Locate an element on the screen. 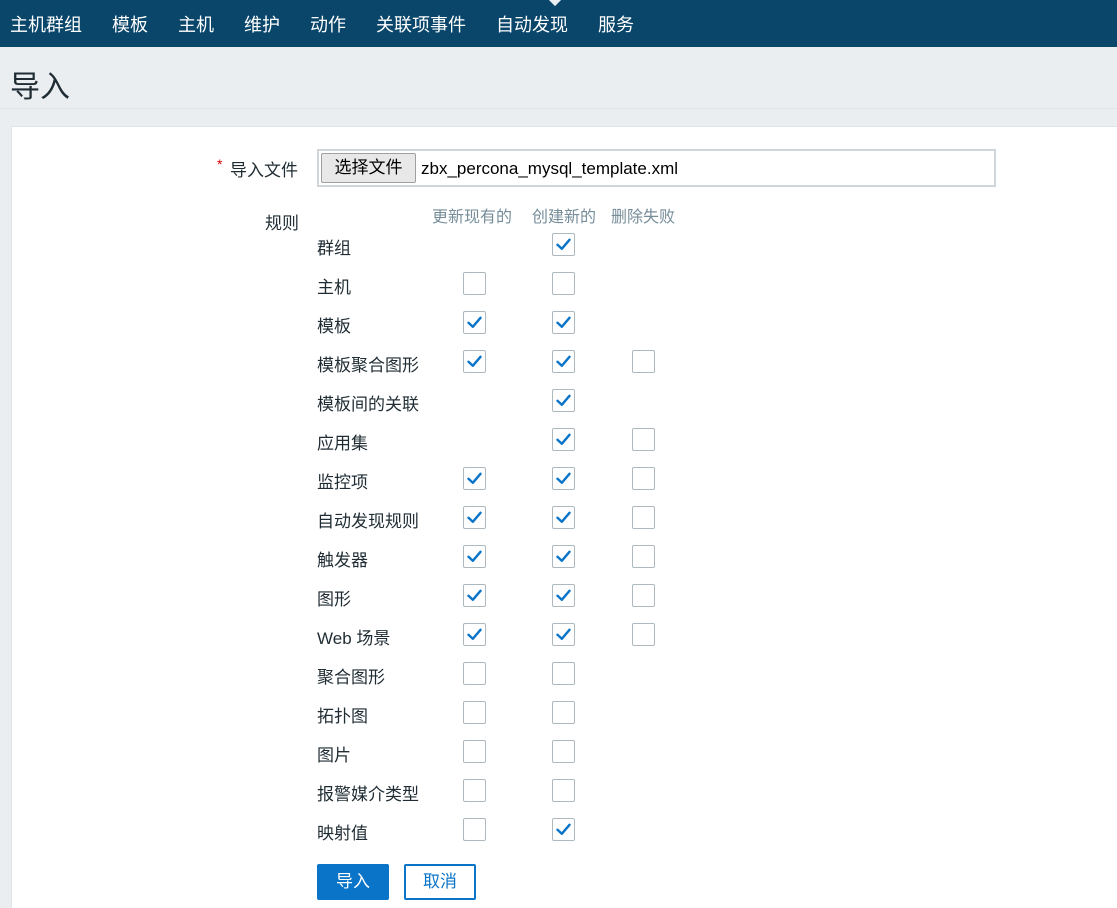 This screenshot has width=1117, height=908. rule-label: 监控项 is located at coordinates (342, 482).